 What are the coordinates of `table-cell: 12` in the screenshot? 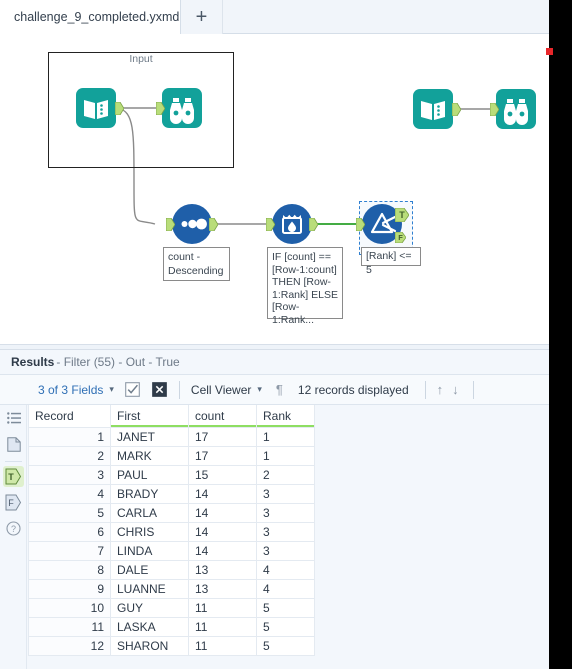 It's located at (69, 646).